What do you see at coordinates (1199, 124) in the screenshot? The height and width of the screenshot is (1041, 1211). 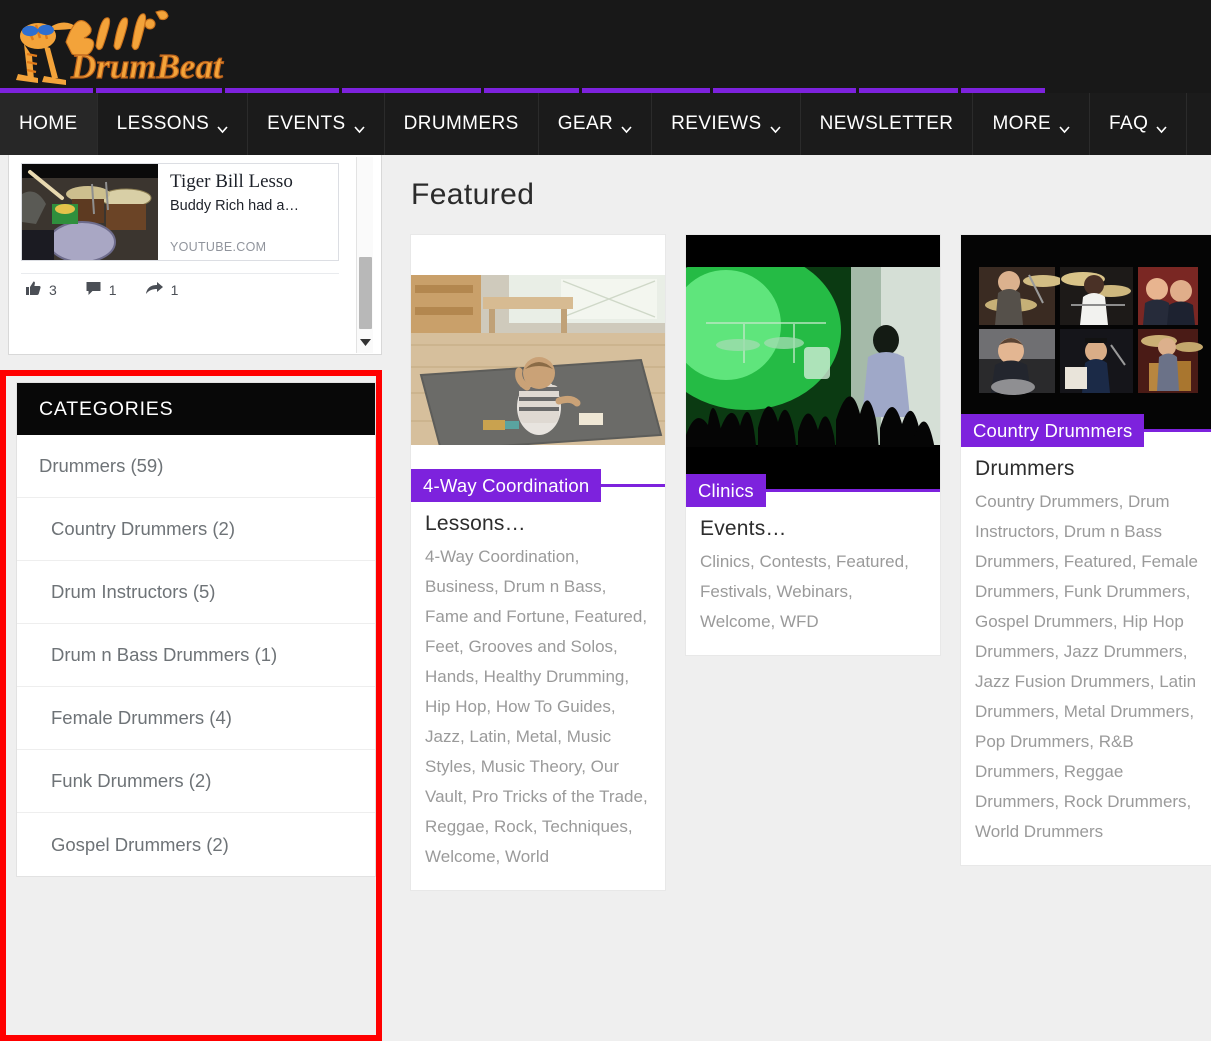 I see `nav-filler` at bounding box center [1199, 124].